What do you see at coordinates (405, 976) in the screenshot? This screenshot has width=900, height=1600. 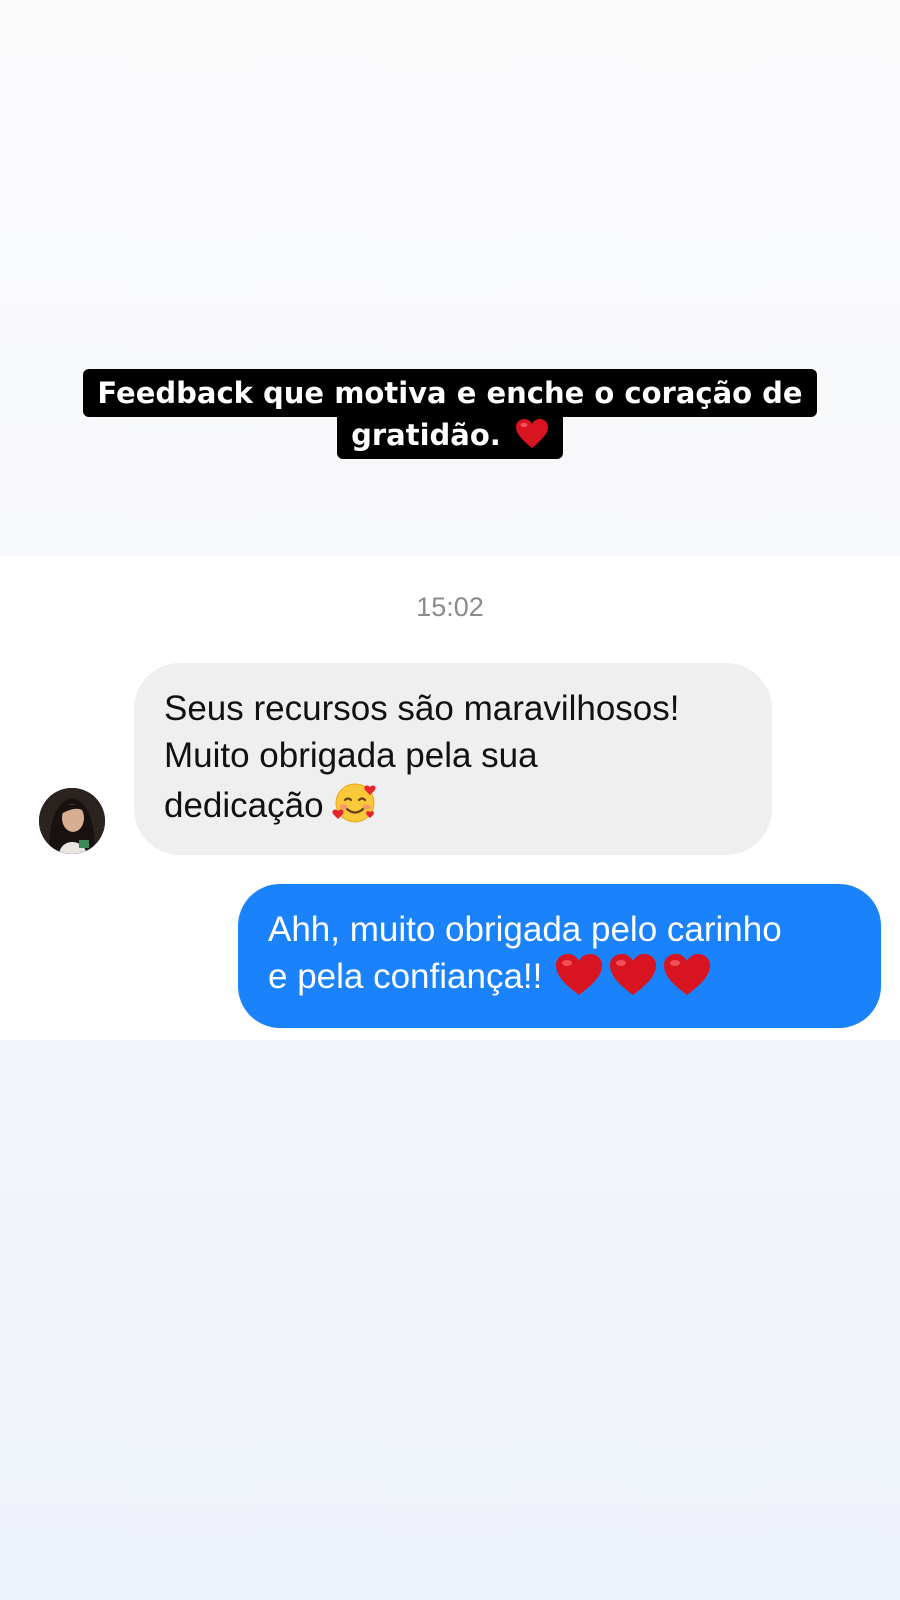 I see `outgoing-line-2: e pela confiança!!` at bounding box center [405, 976].